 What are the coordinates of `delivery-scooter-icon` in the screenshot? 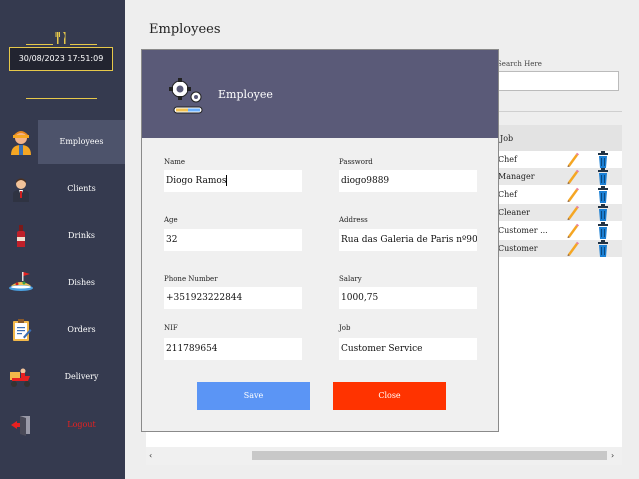 It's located at (21, 377).